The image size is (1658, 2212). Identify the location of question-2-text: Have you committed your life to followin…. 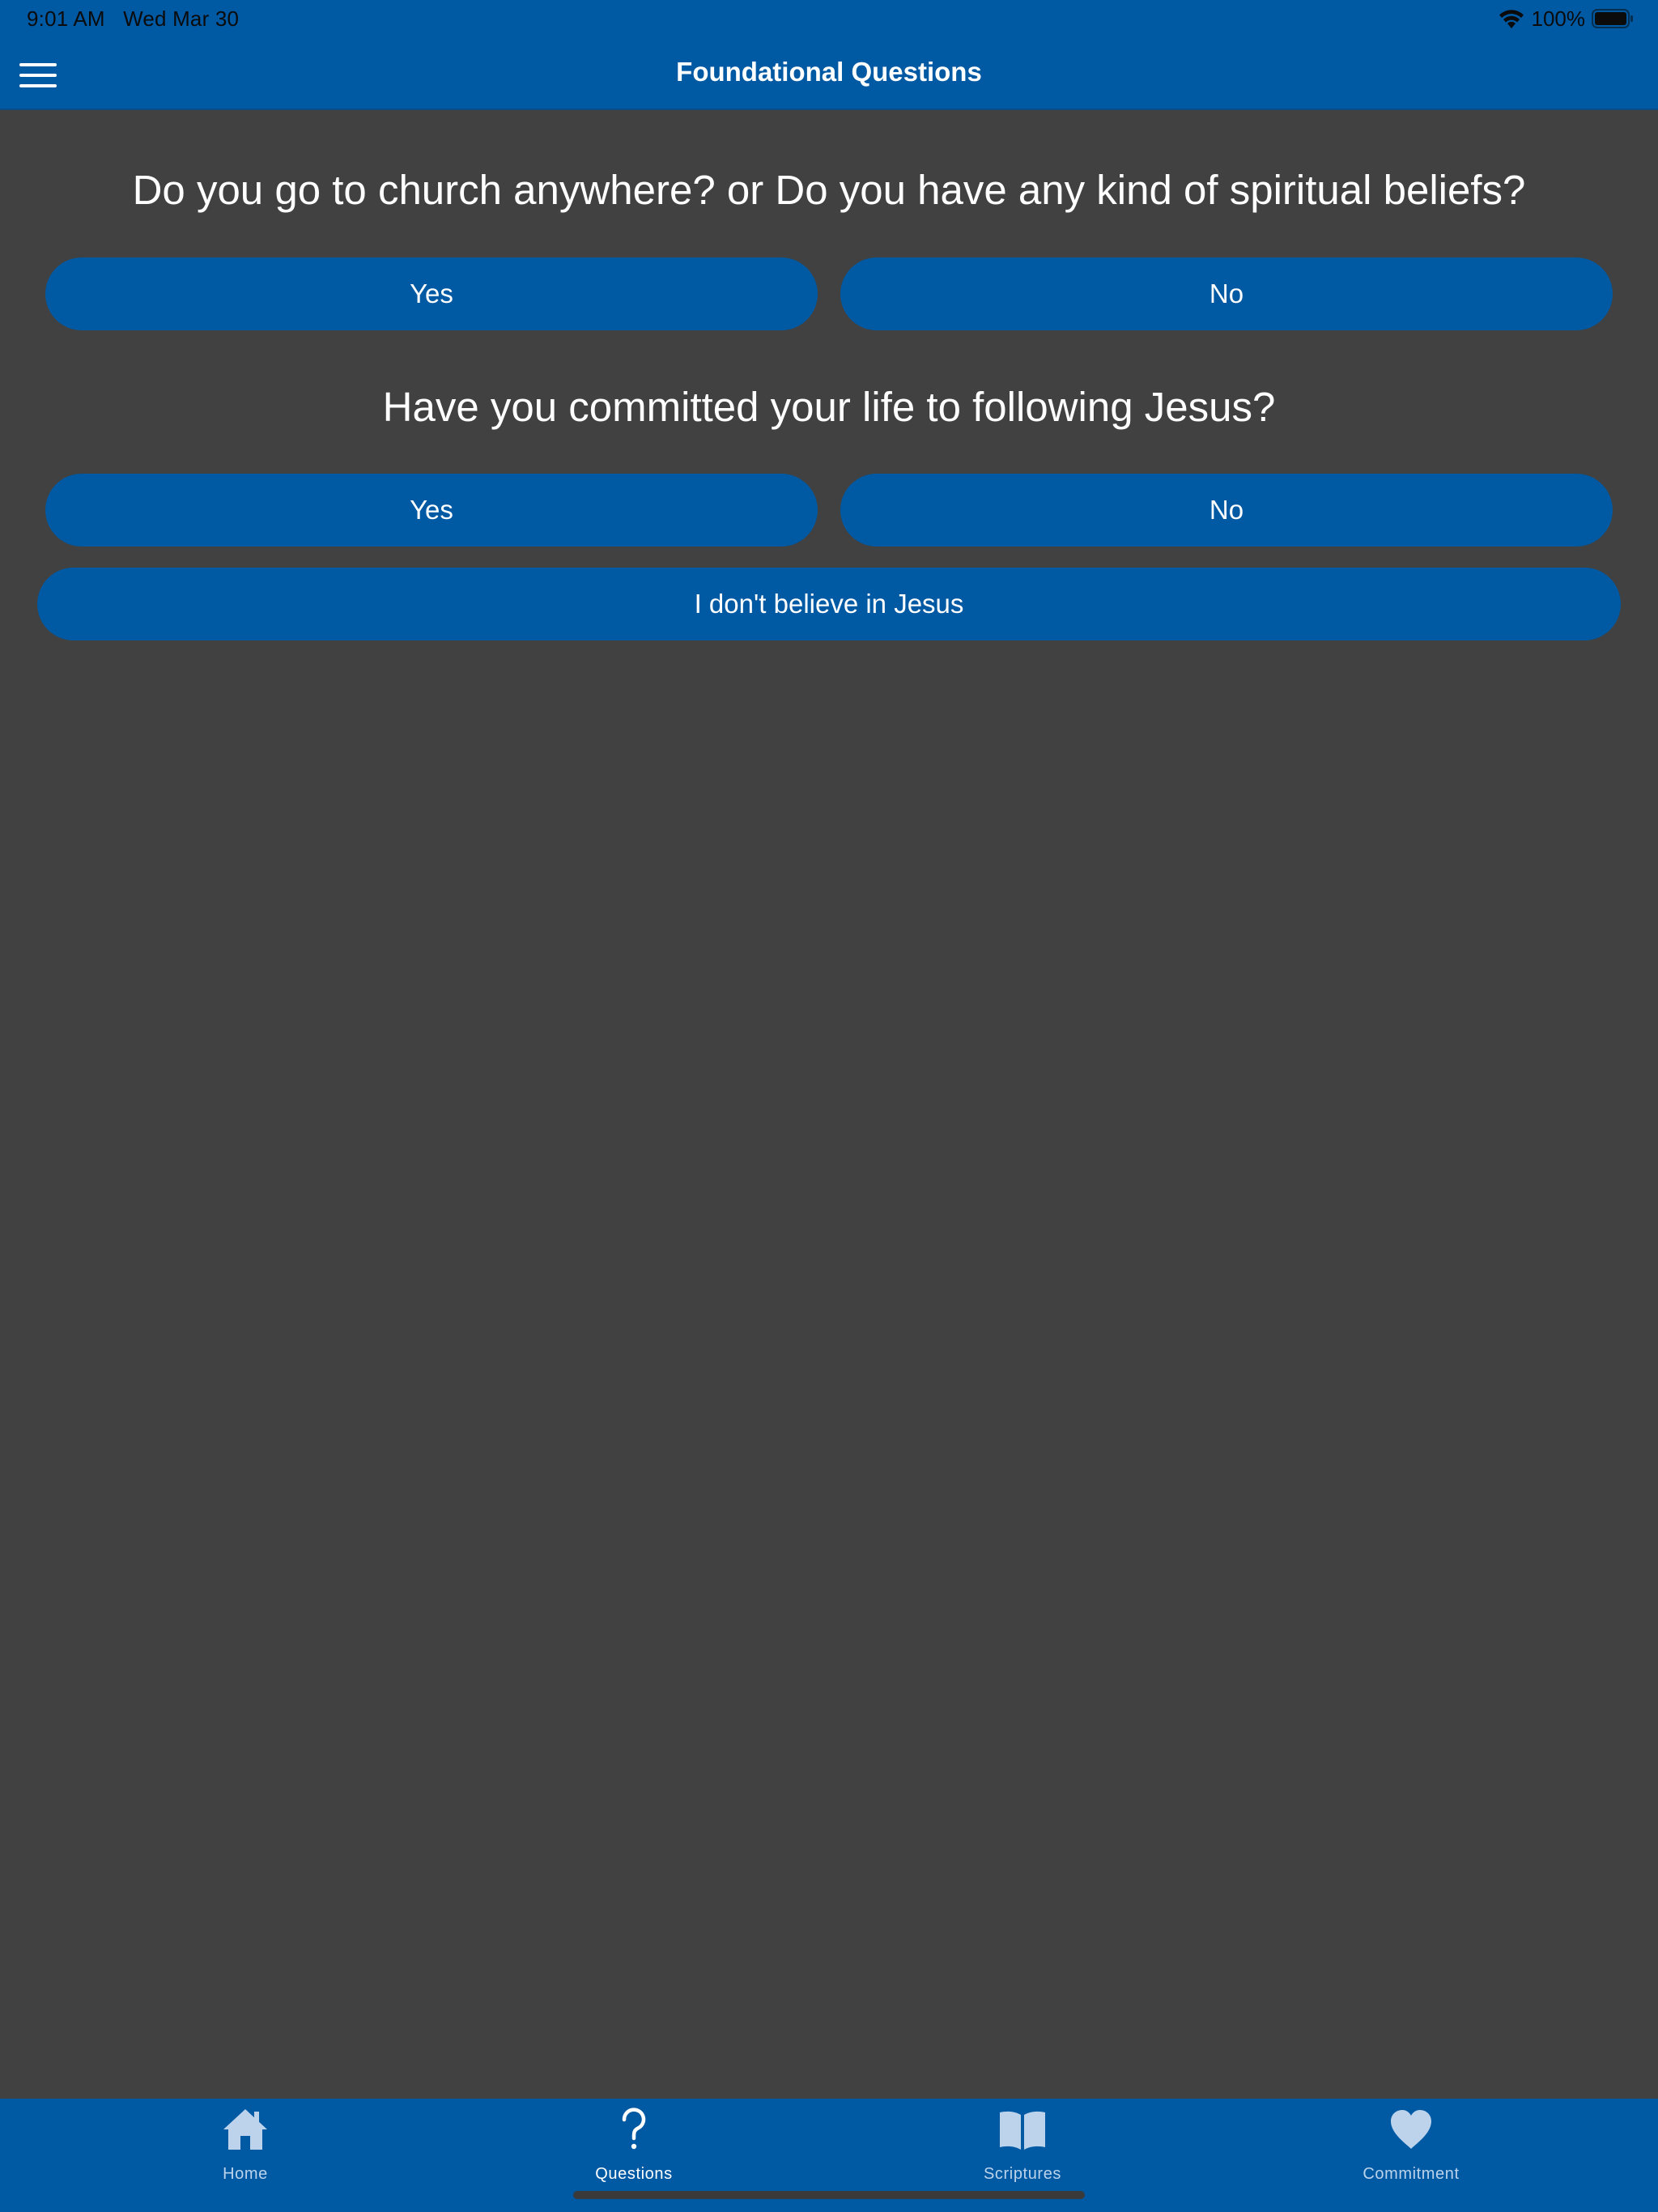
(829, 407).